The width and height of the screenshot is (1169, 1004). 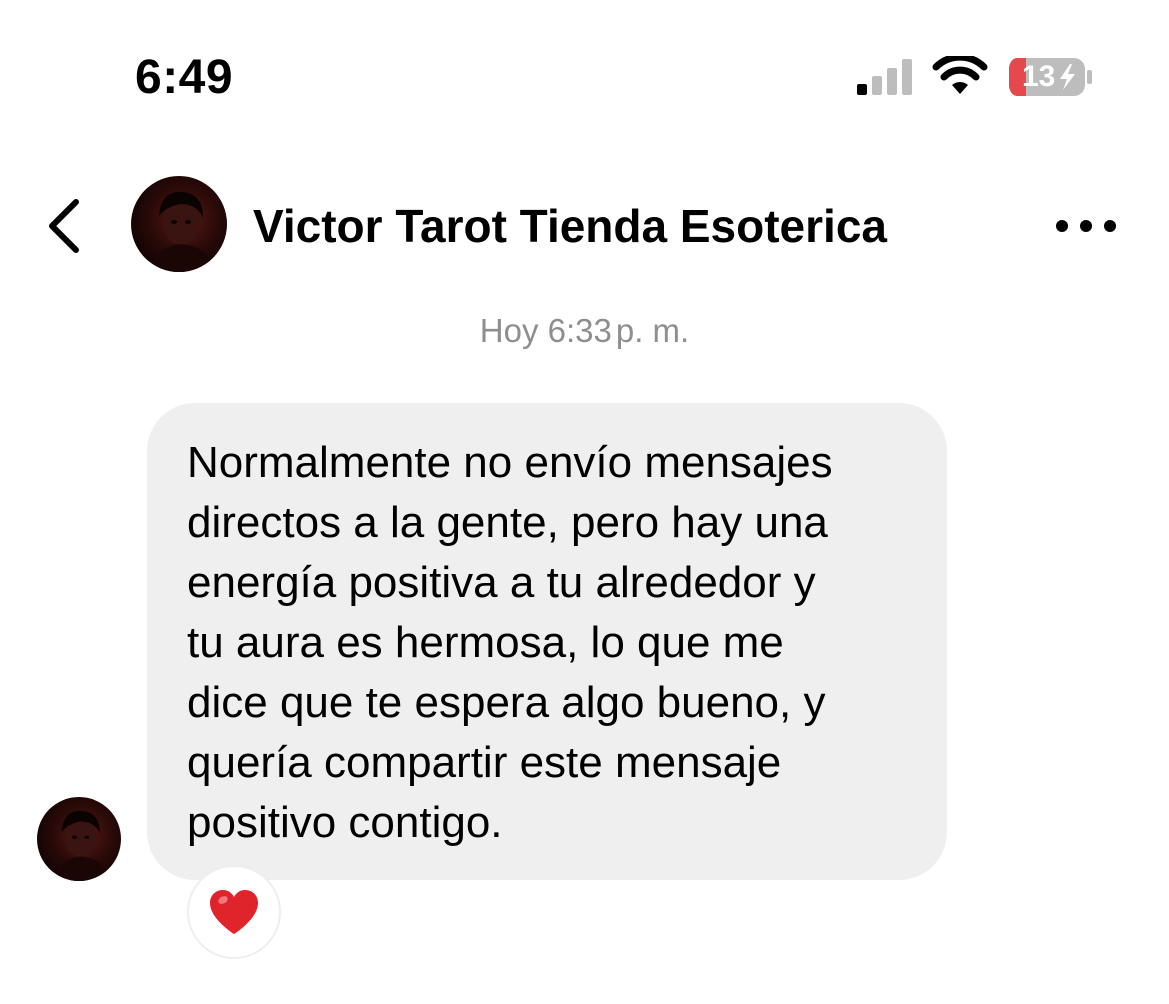 I want to click on timestamp-period: p. m., so click(x=652, y=330).